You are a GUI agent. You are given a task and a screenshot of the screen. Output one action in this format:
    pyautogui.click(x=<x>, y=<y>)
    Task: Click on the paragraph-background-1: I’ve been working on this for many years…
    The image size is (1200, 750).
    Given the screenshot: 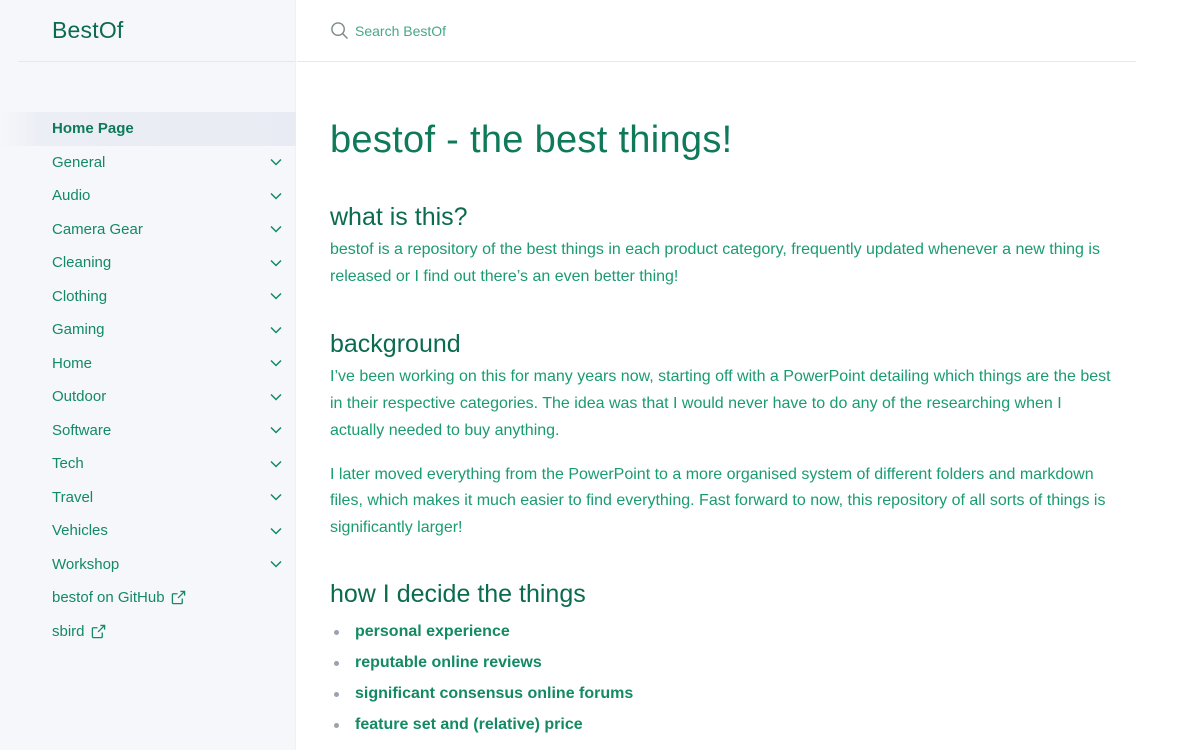 What is the action you would take?
    pyautogui.click(x=720, y=403)
    